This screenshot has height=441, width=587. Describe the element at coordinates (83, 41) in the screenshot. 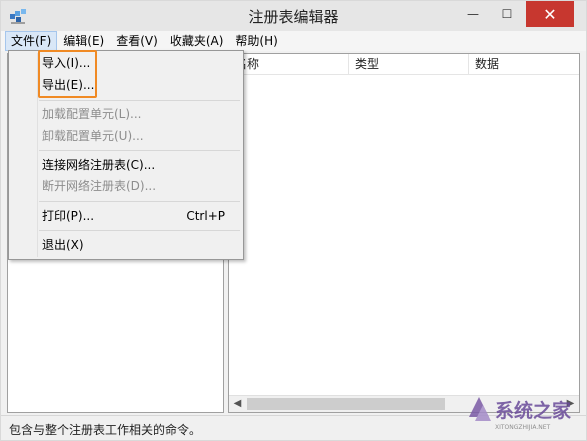

I see `menu-edit: 编辑(E)` at that location.